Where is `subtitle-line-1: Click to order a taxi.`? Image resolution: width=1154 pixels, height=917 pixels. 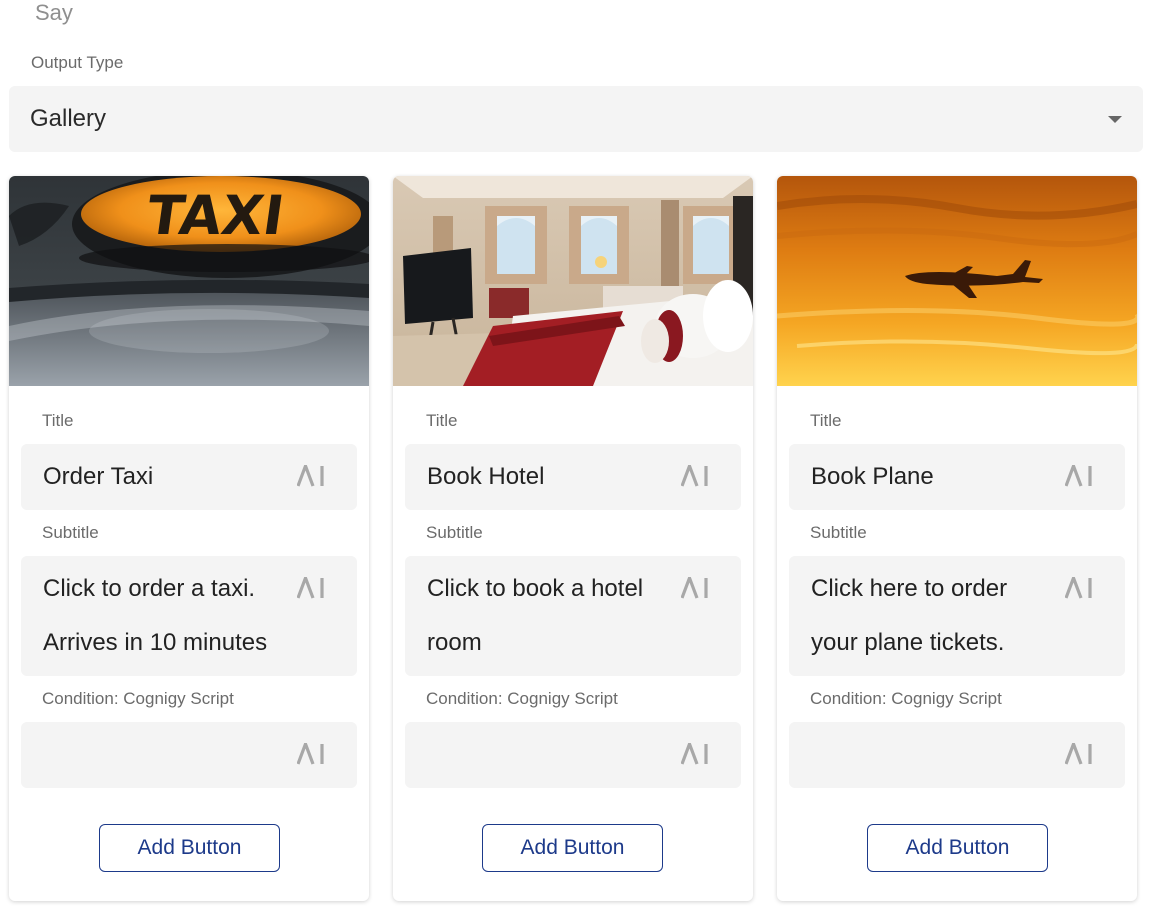 subtitle-line-1: Click to order a taxi. is located at coordinates (149, 588).